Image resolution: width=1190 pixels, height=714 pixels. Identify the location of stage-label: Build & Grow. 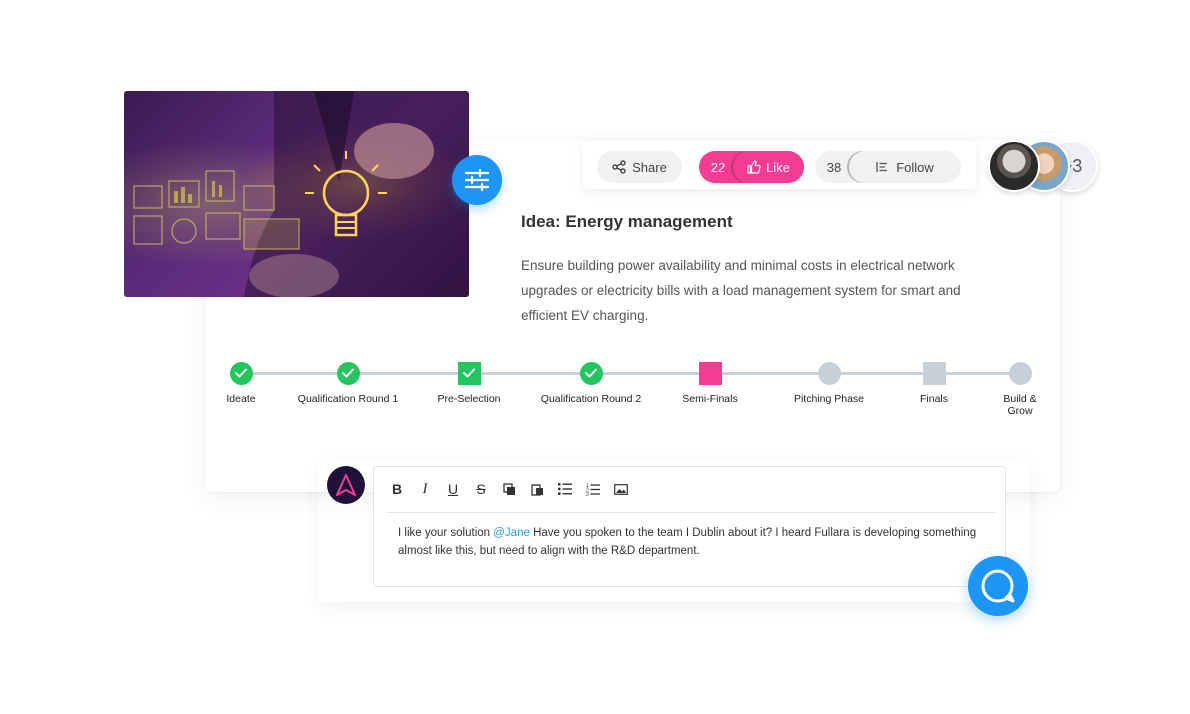
(1020, 405).